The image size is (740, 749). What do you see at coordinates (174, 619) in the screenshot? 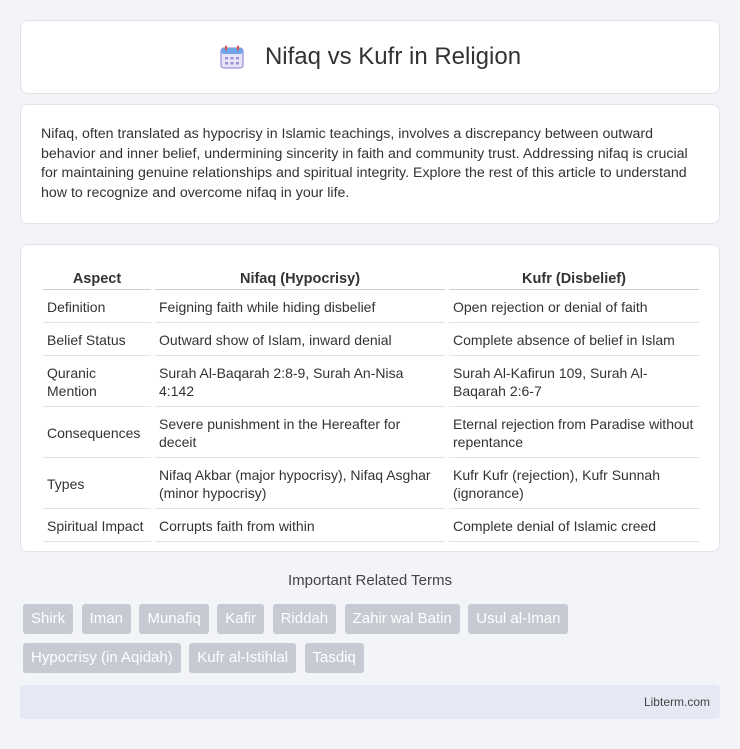
I see `tag-munafiq: Munafiq` at bounding box center [174, 619].